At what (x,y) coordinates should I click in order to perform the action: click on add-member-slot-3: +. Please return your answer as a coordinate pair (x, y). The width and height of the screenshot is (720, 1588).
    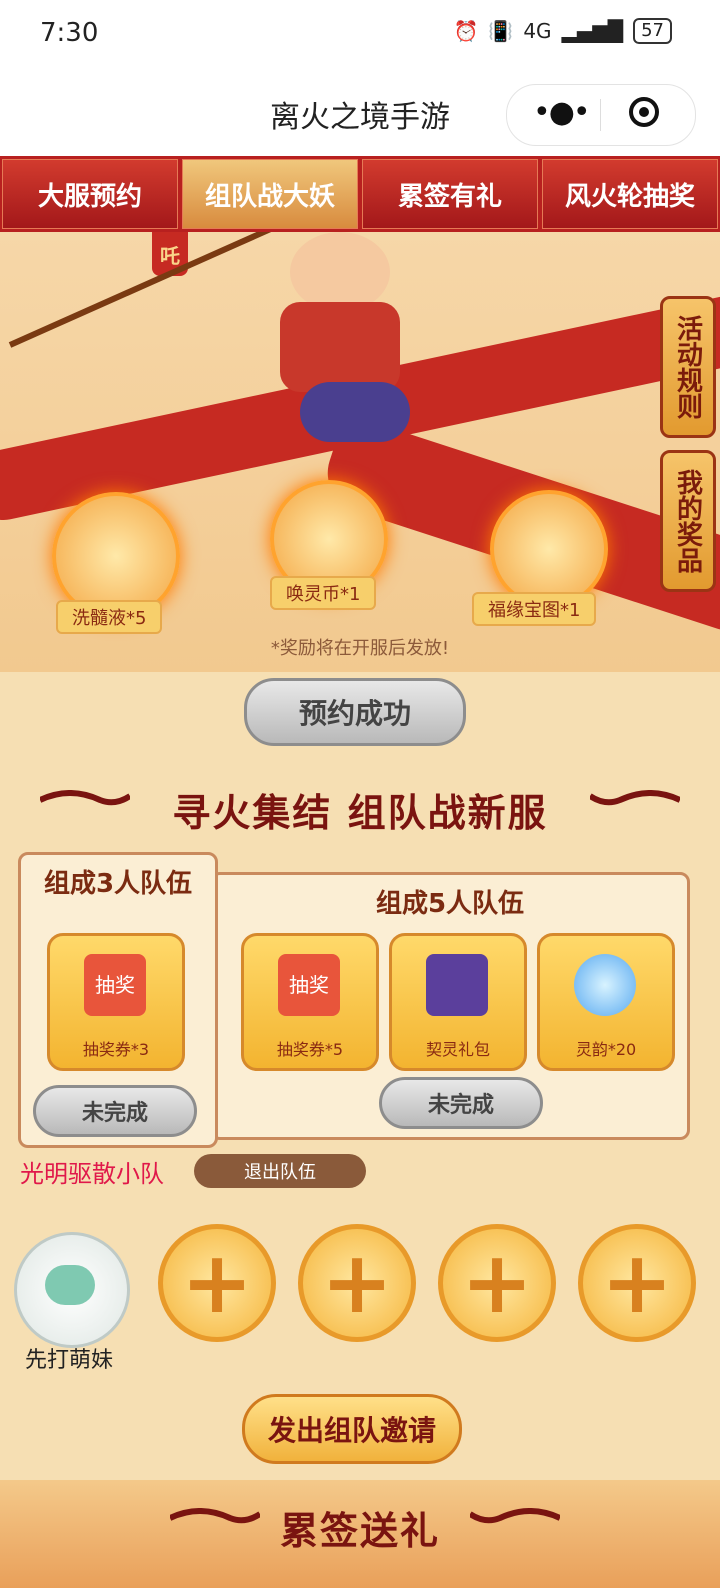
    Looking at the image, I should click on (497, 1283).